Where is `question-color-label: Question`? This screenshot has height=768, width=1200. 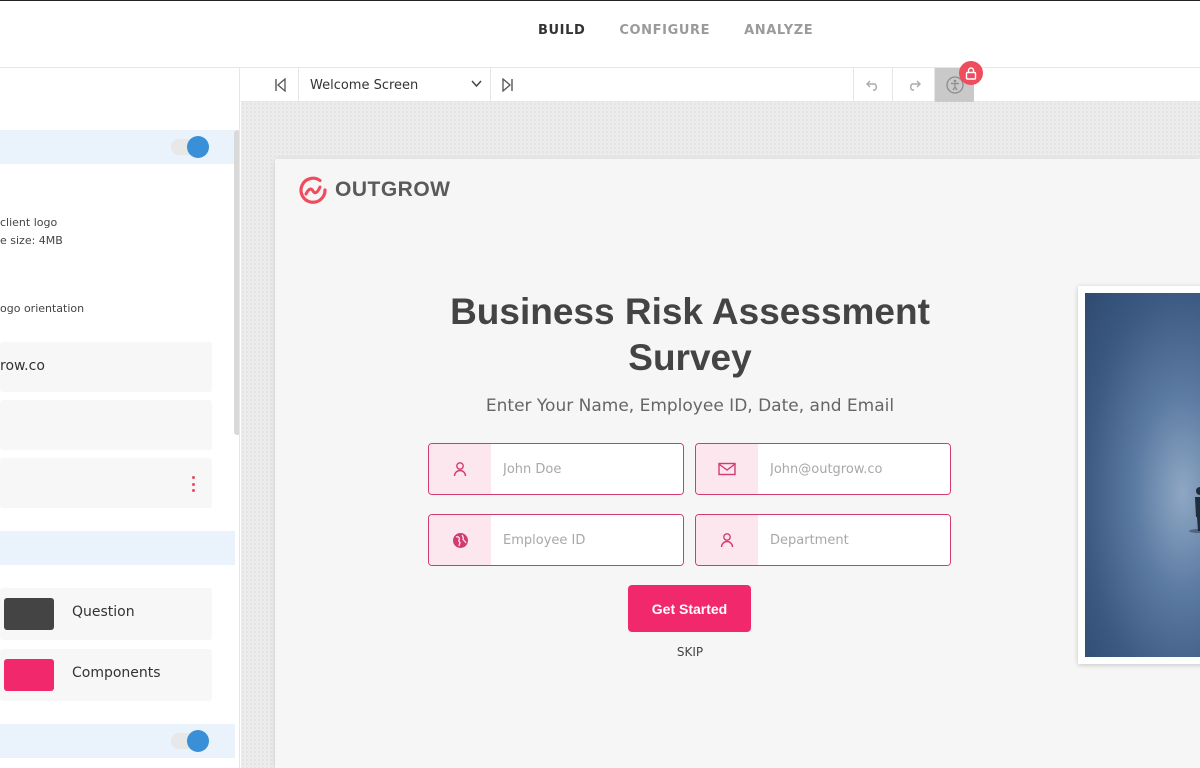
question-color-label: Question is located at coordinates (103, 612).